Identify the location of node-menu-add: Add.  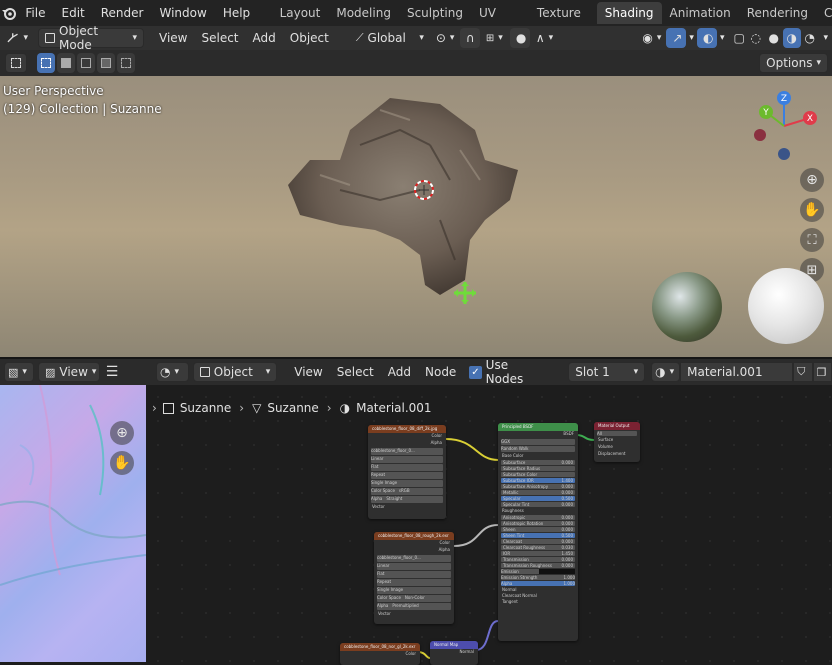
(399, 372).